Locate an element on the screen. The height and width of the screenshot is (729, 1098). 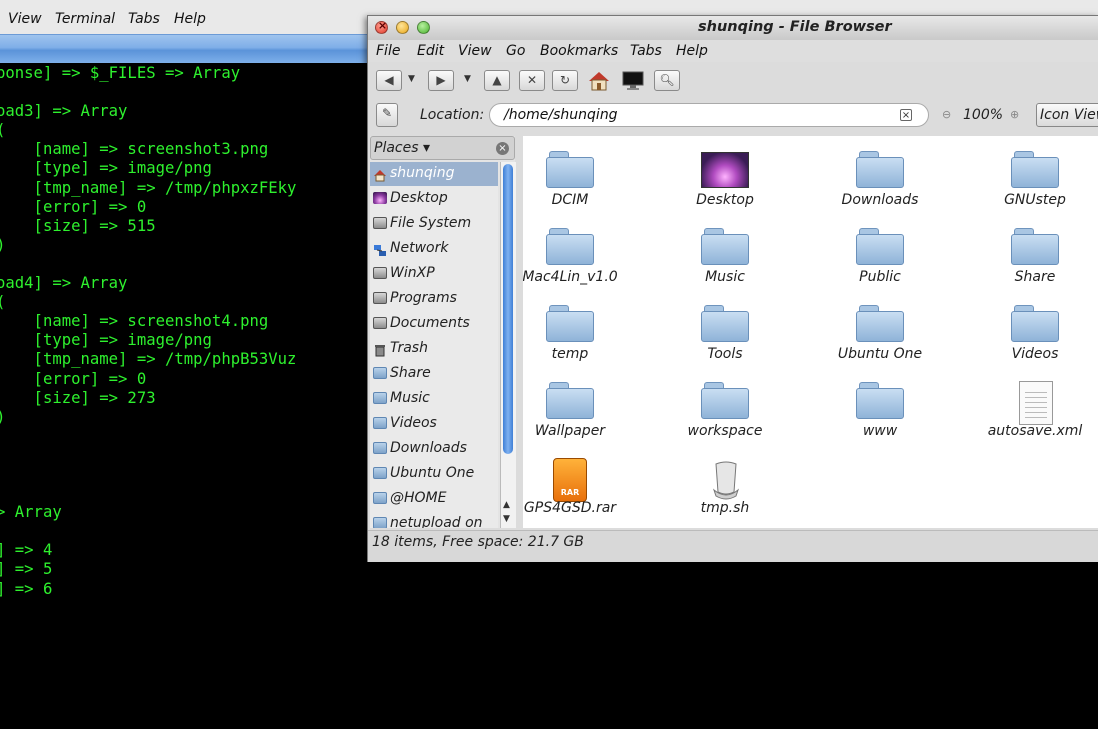
sidebar-item: Downloads is located at coordinates (434, 449).